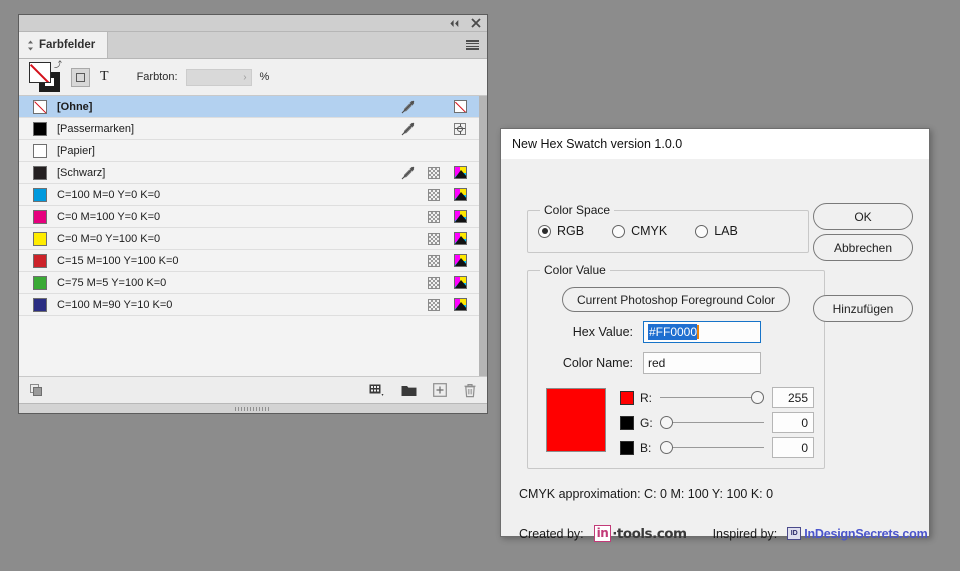 This screenshot has width=960, height=571. I want to click on new-color-group-icon, so click(377, 390).